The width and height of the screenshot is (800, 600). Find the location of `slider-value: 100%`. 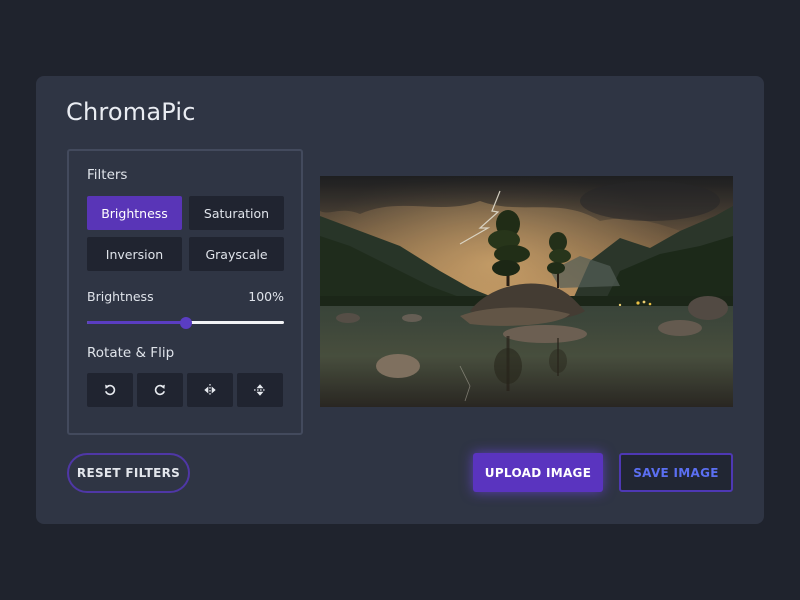

slider-value: 100% is located at coordinates (266, 296).